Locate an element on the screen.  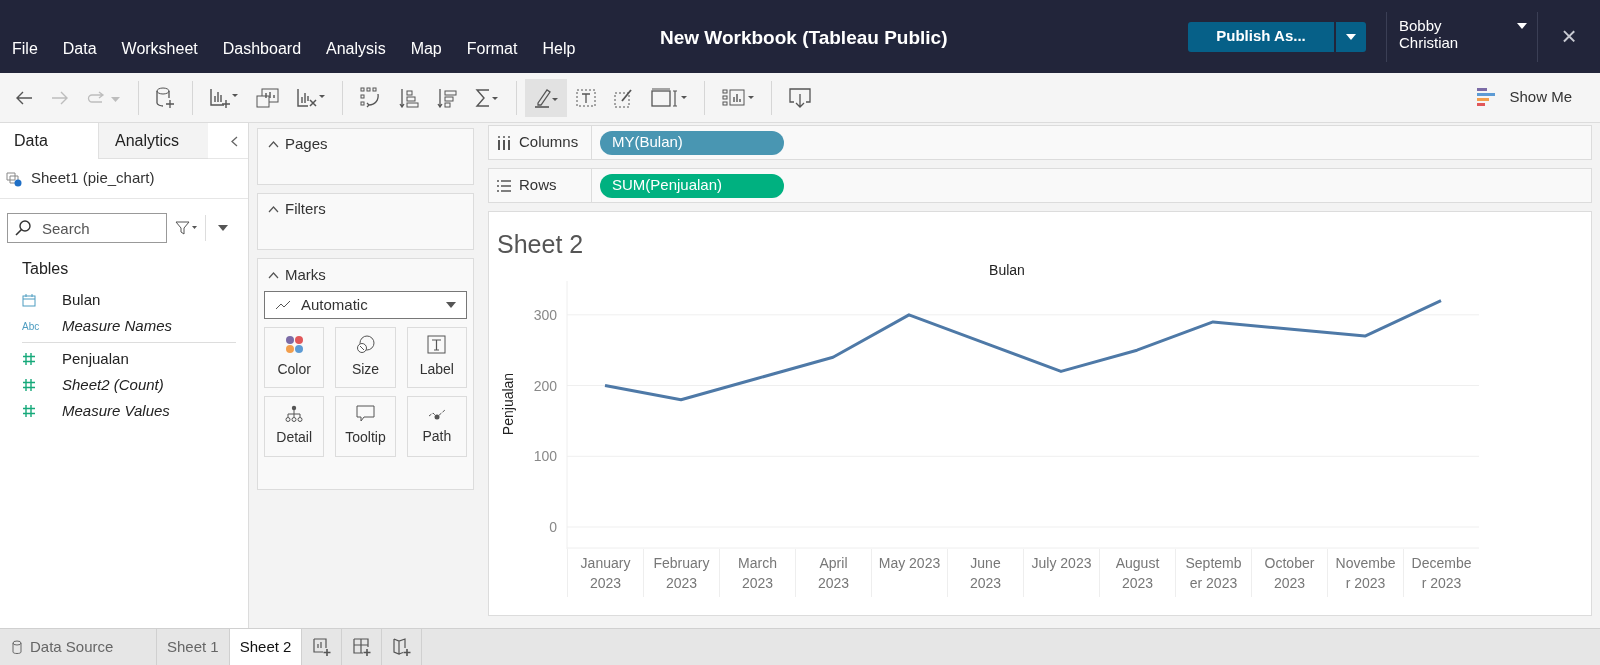
axis-label: August 2023 is located at coordinates (1137, 573).